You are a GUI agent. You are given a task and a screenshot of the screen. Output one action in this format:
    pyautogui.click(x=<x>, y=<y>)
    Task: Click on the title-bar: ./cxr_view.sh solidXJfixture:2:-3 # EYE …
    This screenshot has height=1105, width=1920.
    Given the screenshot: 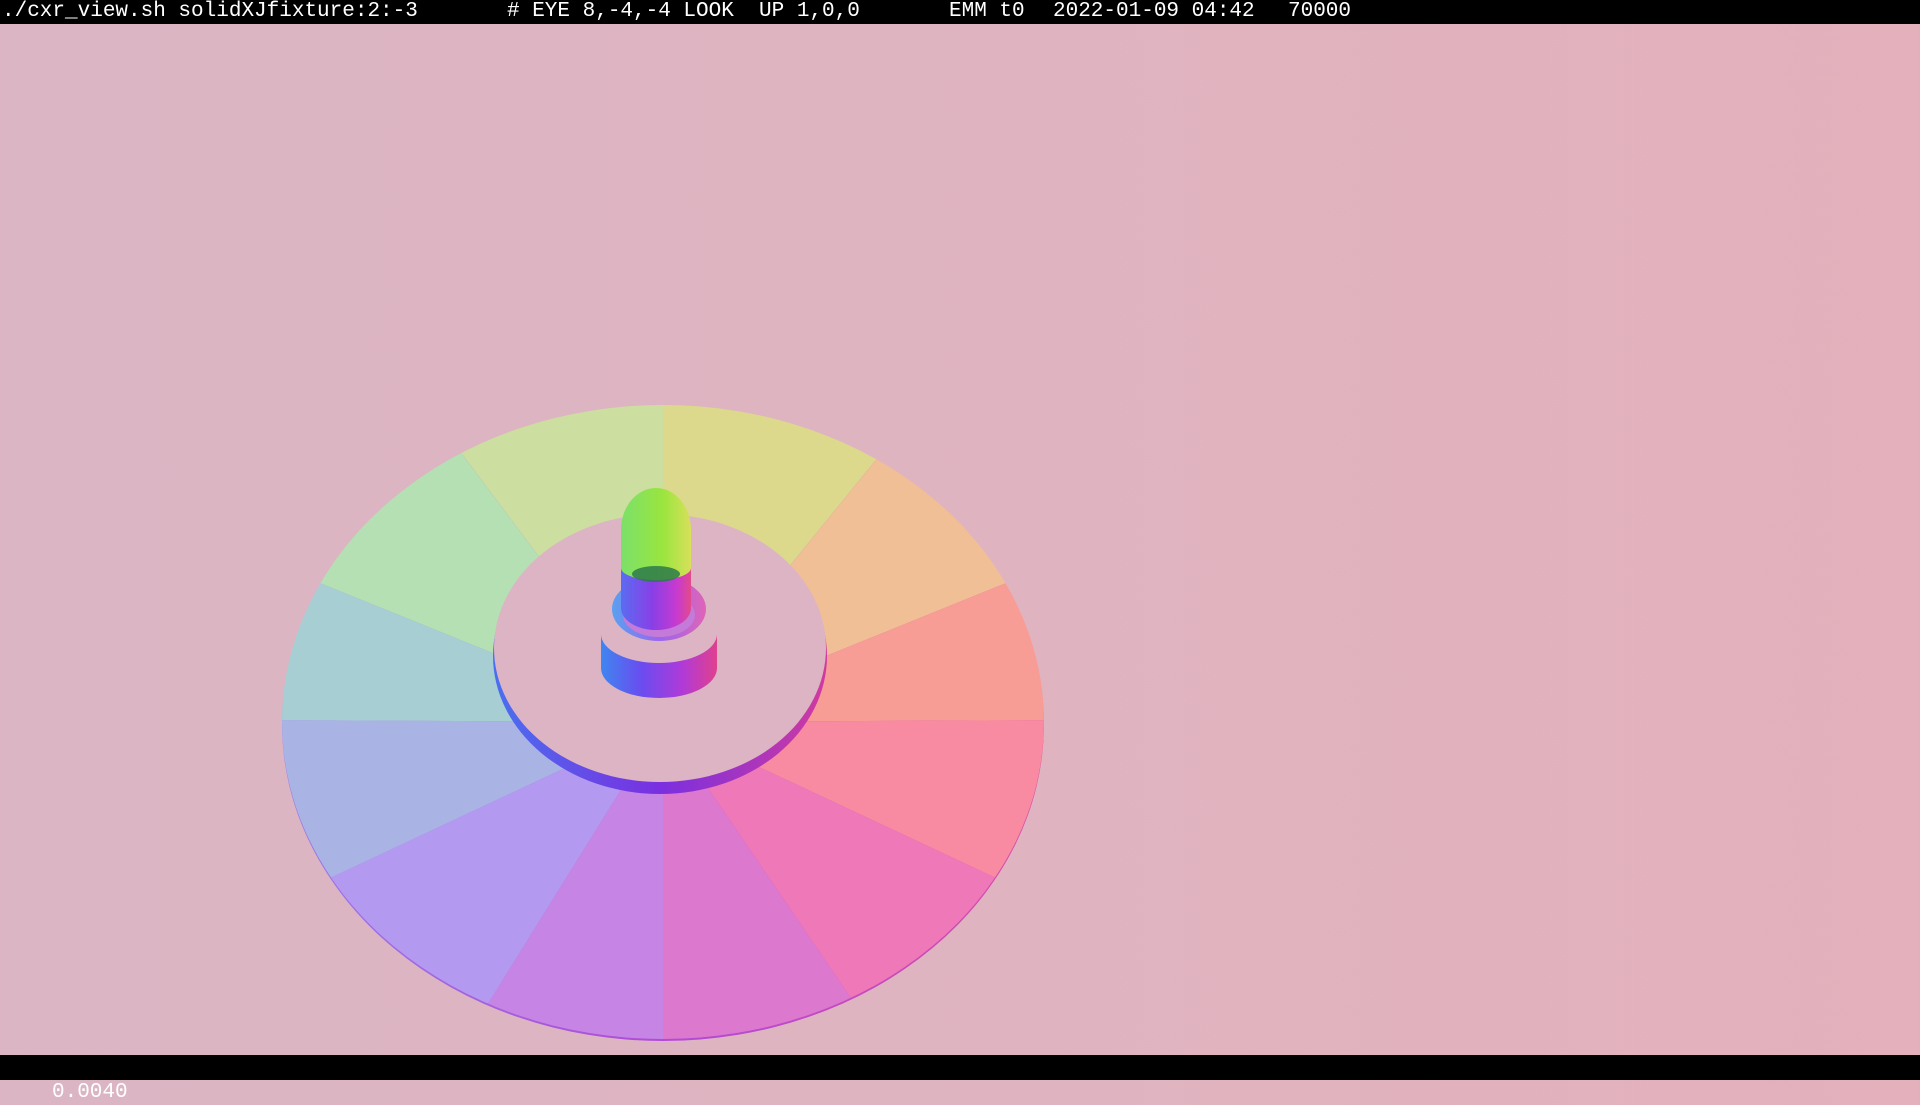 What is the action you would take?
    pyautogui.click(x=960, y=12)
    